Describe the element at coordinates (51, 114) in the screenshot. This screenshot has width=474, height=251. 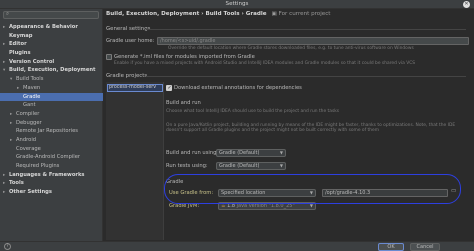
I see `sidebar-item-compiler: ▸ Compiler` at that location.